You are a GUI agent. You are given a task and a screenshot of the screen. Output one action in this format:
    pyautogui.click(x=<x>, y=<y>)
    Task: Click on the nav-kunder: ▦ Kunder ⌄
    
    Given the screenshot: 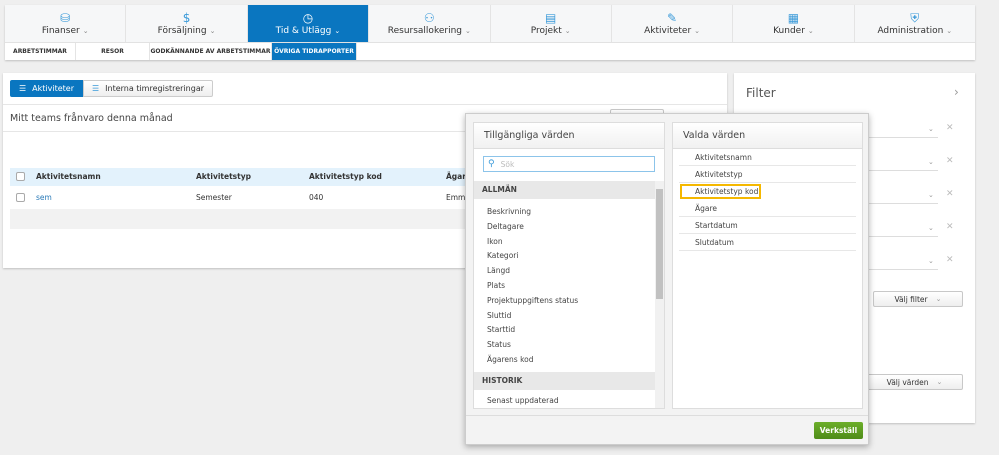 What is the action you would take?
    pyautogui.click(x=794, y=23)
    